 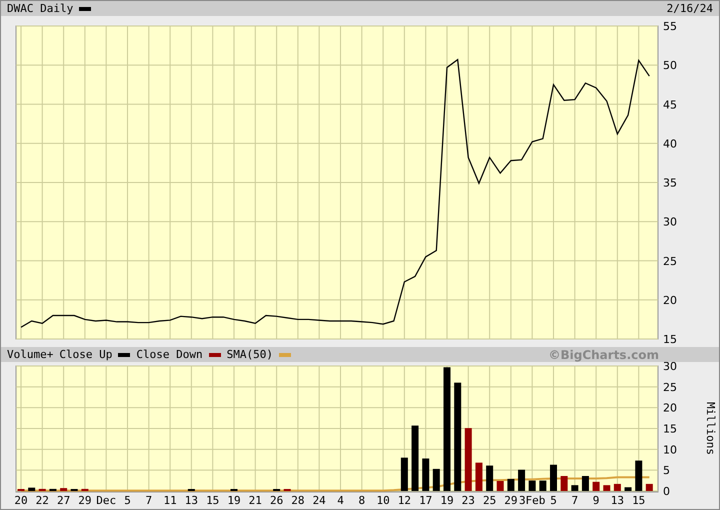 What do you see at coordinates (603, 355) in the screenshot?
I see `copyright-text: ©BigCharts.com` at bounding box center [603, 355].